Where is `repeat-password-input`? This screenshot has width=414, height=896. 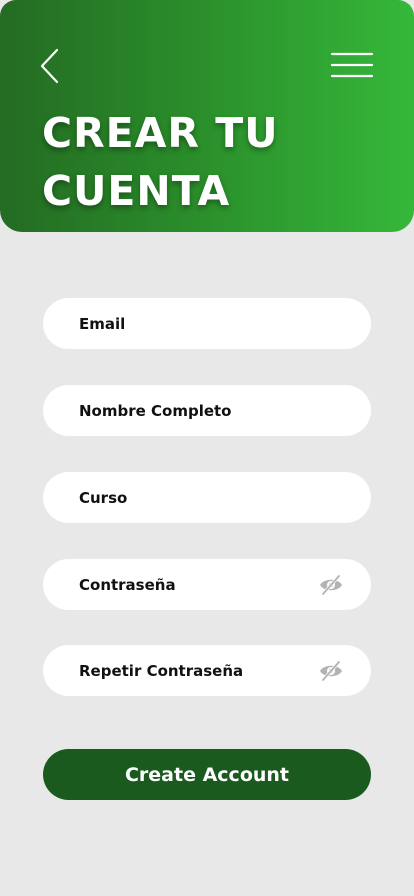 repeat-password-input is located at coordinates (189, 670).